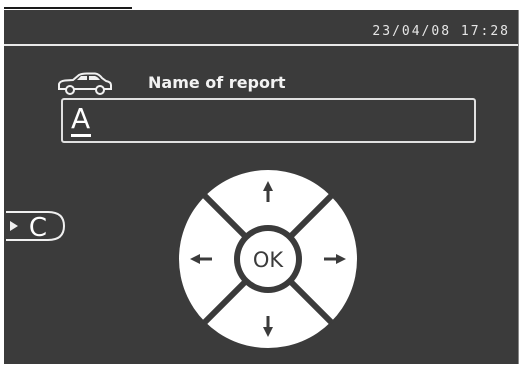 The height and width of the screenshot is (367, 520). What do you see at coordinates (68, 8) in the screenshot?
I see `top-underline` at bounding box center [68, 8].